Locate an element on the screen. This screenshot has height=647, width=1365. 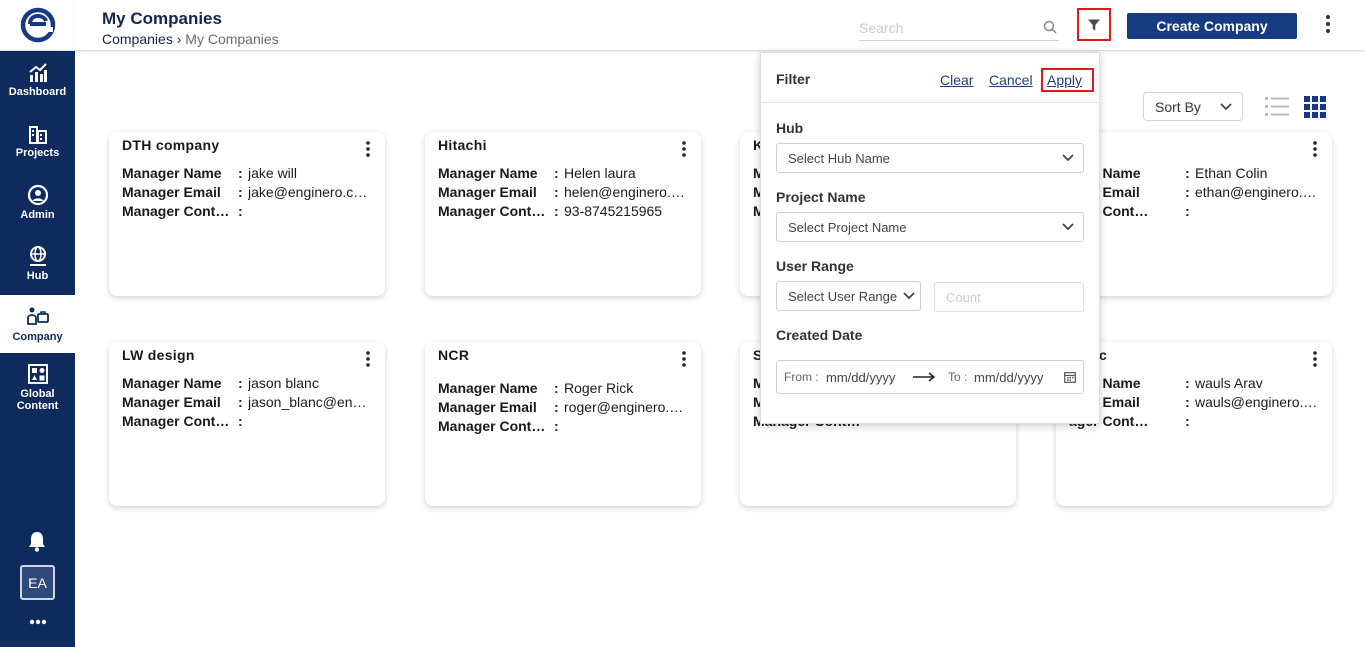
user-range-placeholder: Select User Range is located at coordinates (843, 296).